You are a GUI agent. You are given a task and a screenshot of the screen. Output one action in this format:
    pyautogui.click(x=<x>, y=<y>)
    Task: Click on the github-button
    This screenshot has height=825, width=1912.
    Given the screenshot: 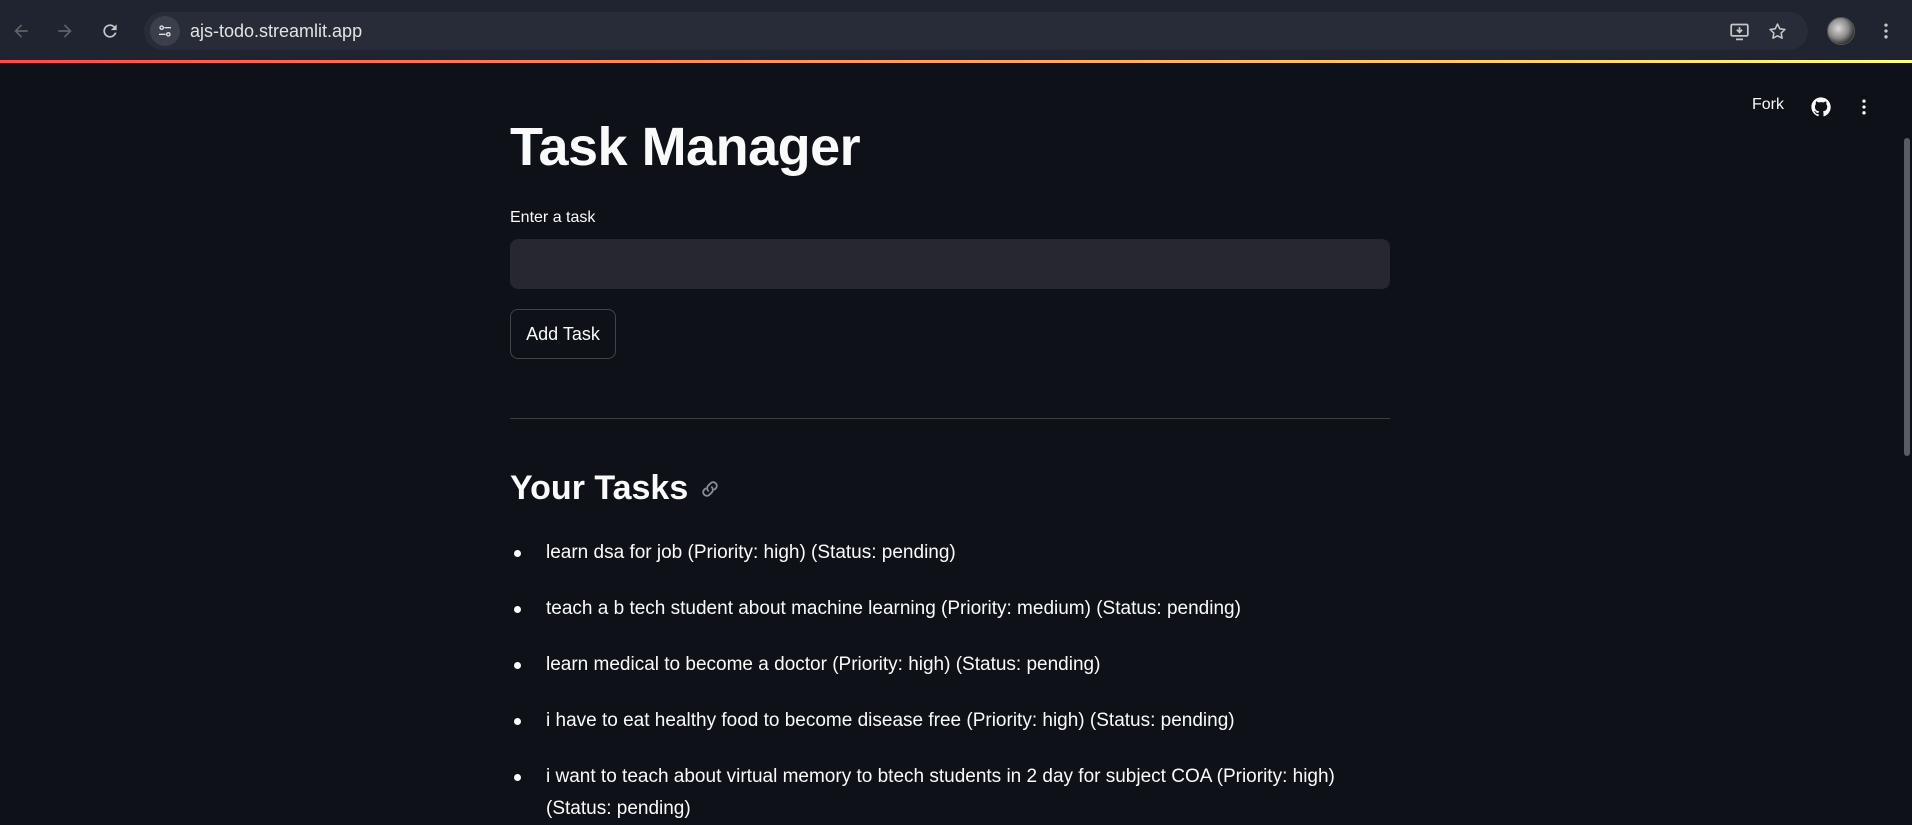 What is the action you would take?
    pyautogui.click(x=1821, y=107)
    